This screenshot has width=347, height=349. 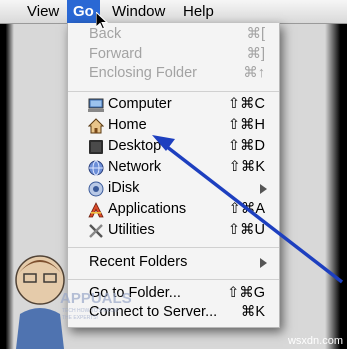 I want to click on idisk-icon, so click(x=96, y=189).